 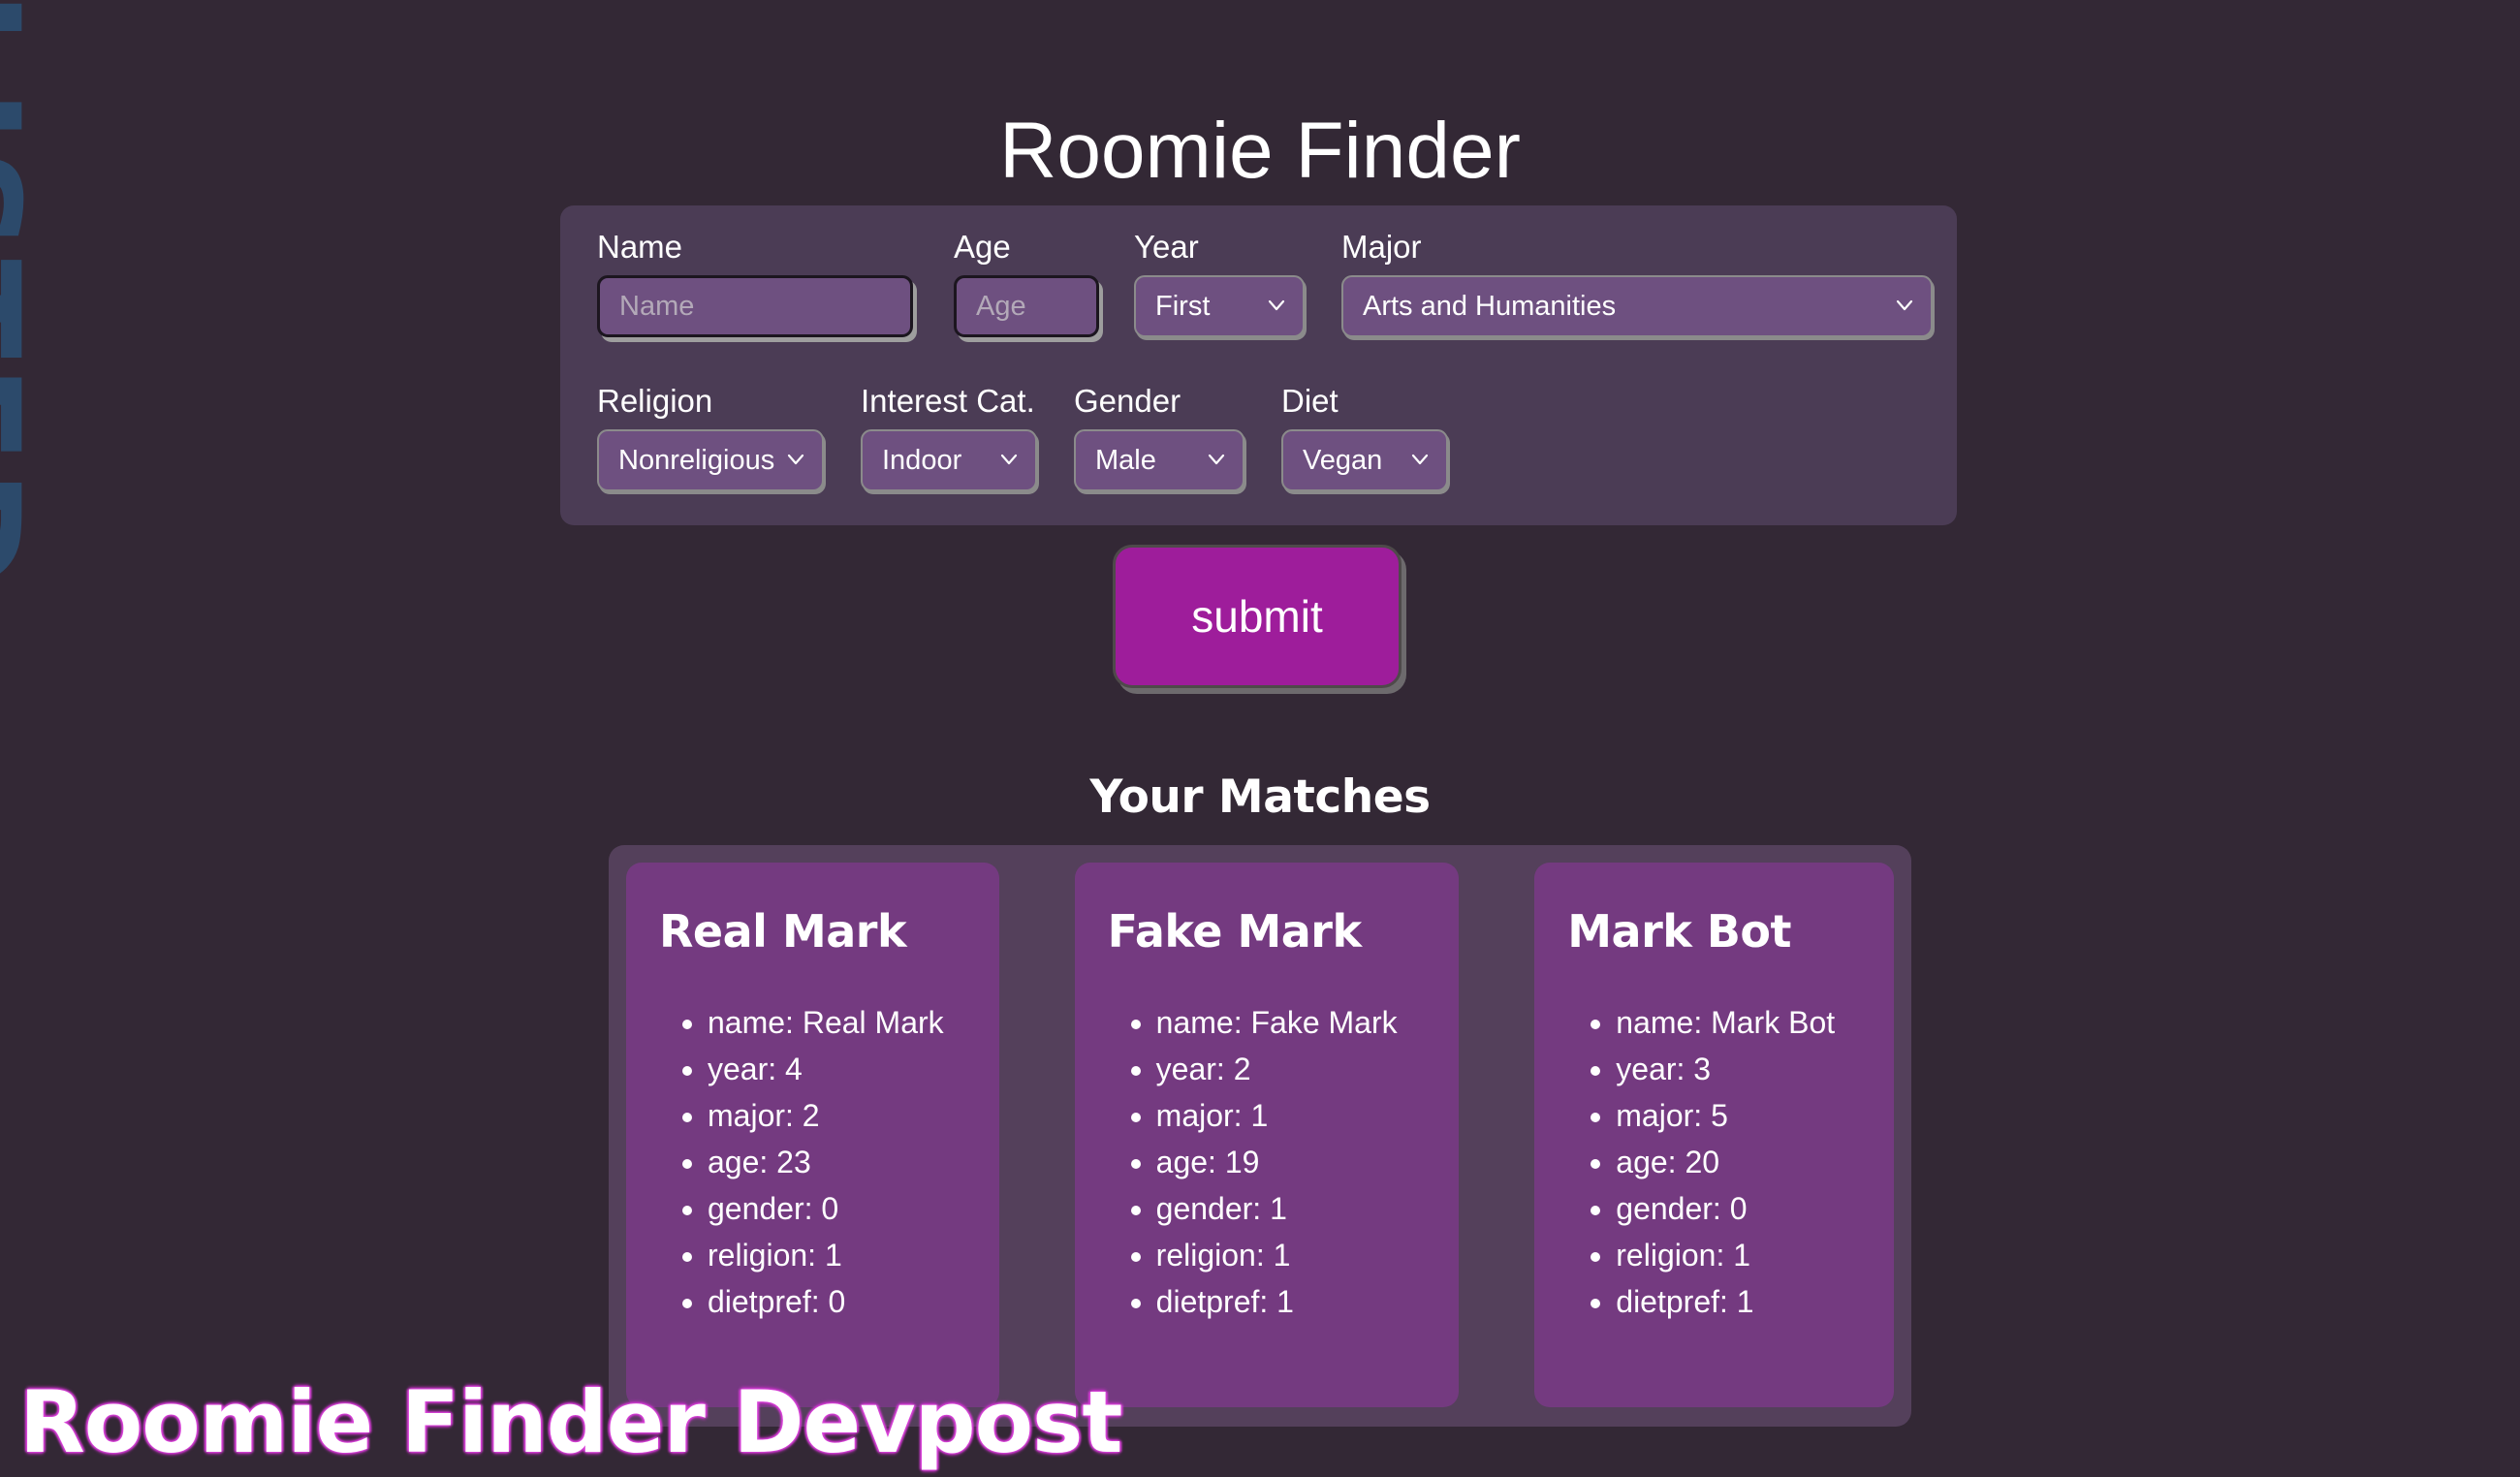 What do you see at coordinates (1739, 1115) in the screenshot?
I see `list-item: major: 5` at bounding box center [1739, 1115].